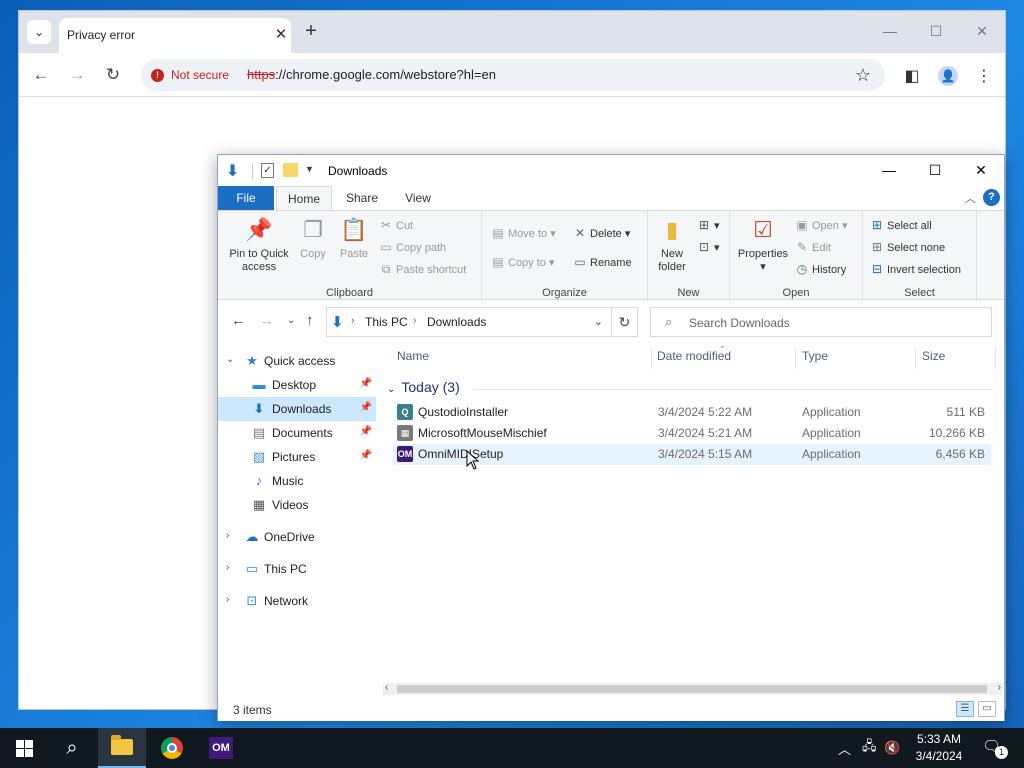  I want to click on security-chip: ! Not secure, so click(191, 75).